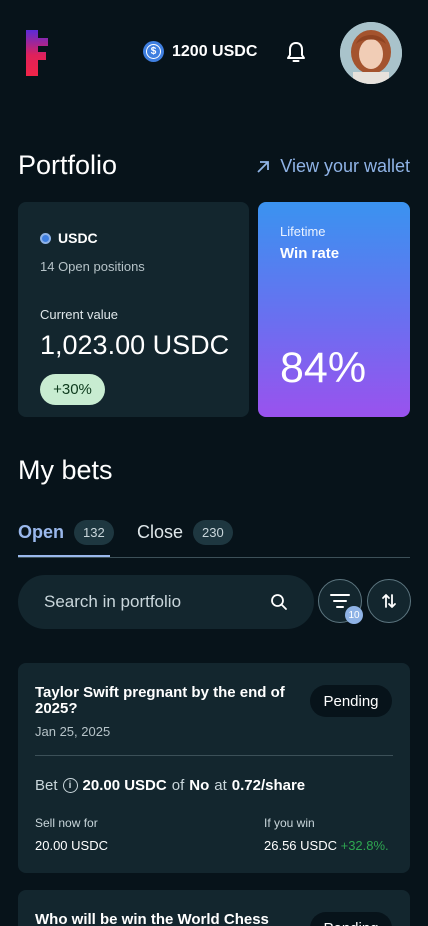  Describe the element at coordinates (268, 785) in the screenshot. I see `bet-price: 0.72/share` at that location.